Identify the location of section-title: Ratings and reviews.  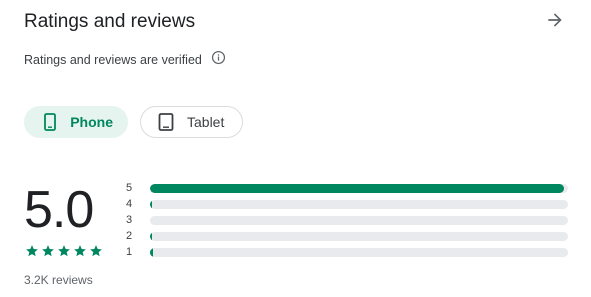
(110, 21).